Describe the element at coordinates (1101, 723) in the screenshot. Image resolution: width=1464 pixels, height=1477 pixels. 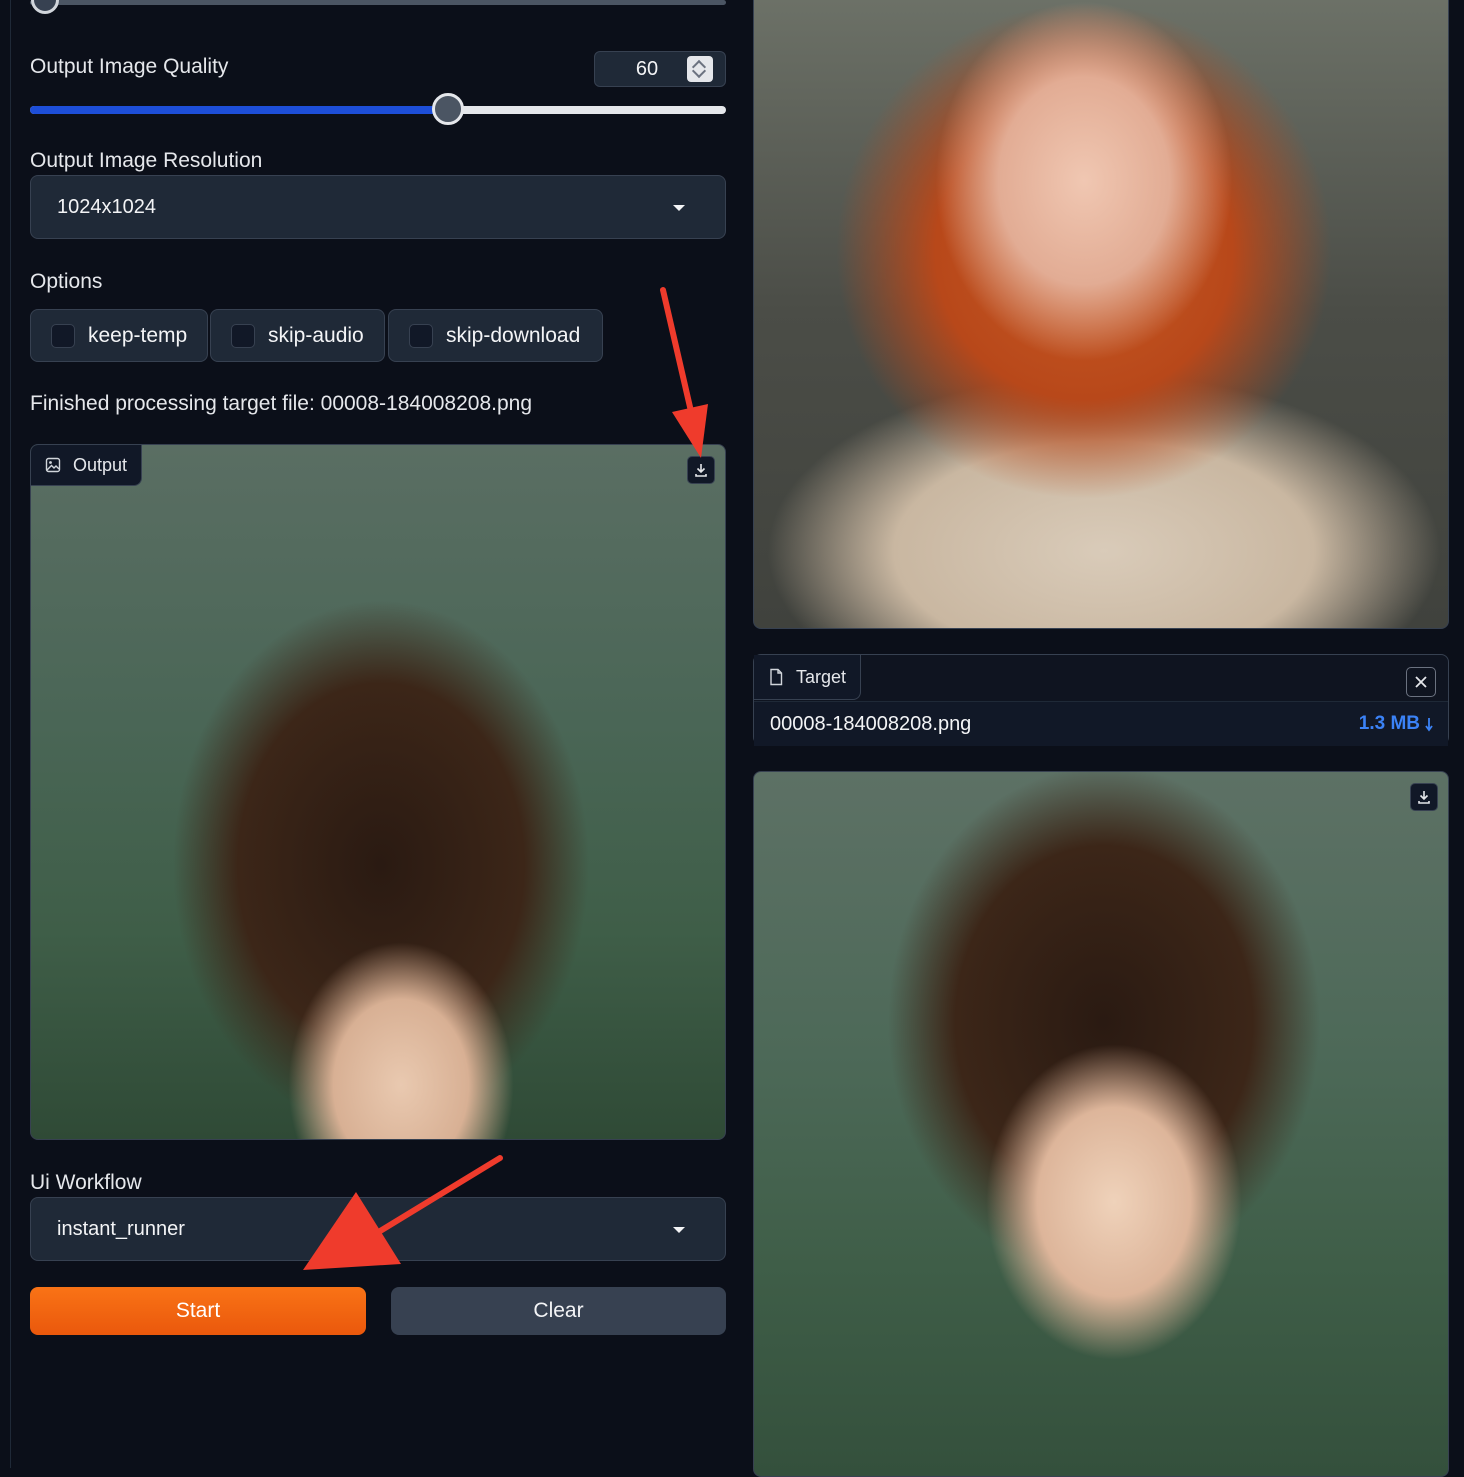
I see `target-file-row: 00008-184008208.png 1.3 MB` at that location.